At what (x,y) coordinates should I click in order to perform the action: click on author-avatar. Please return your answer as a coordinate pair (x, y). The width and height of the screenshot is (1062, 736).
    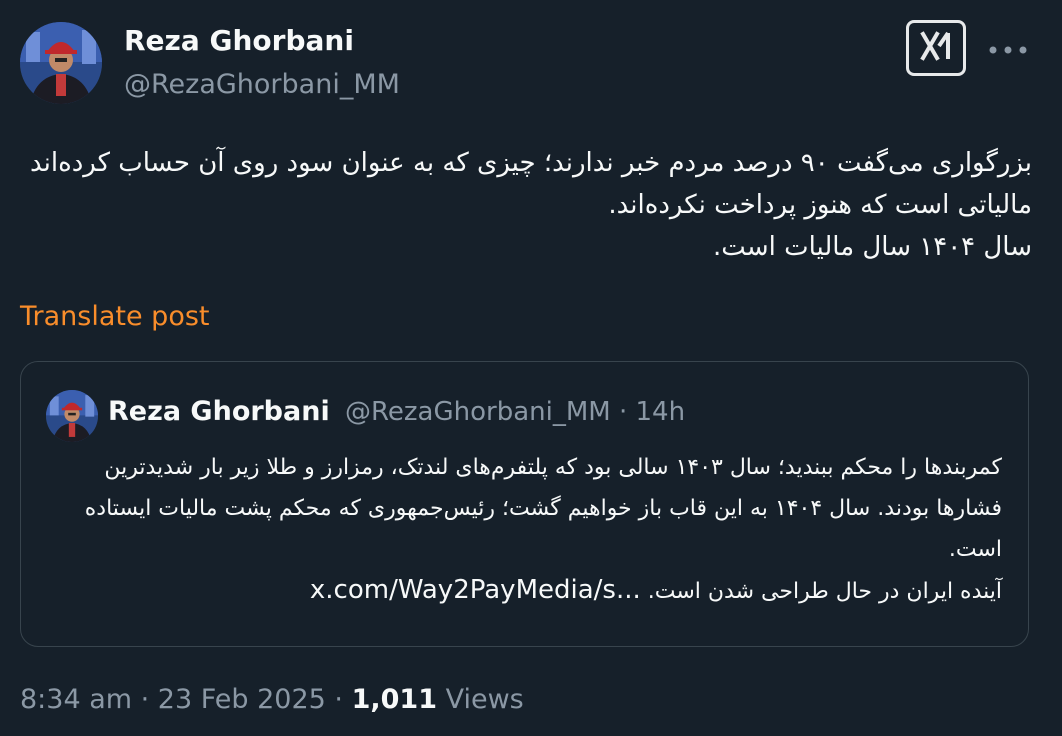
    Looking at the image, I should click on (61, 63).